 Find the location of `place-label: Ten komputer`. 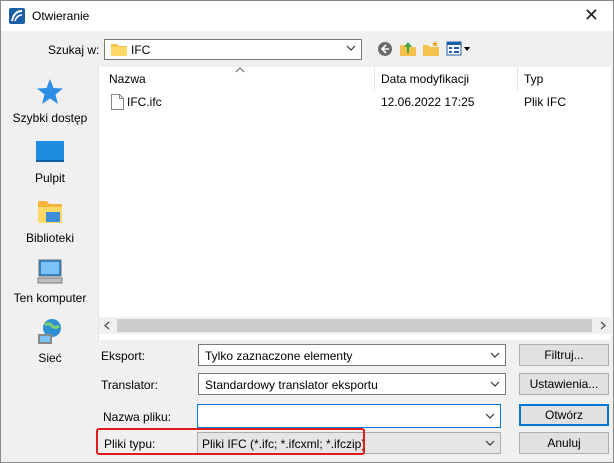

place-label: Ten komputer is located at coordinates (50, 298).